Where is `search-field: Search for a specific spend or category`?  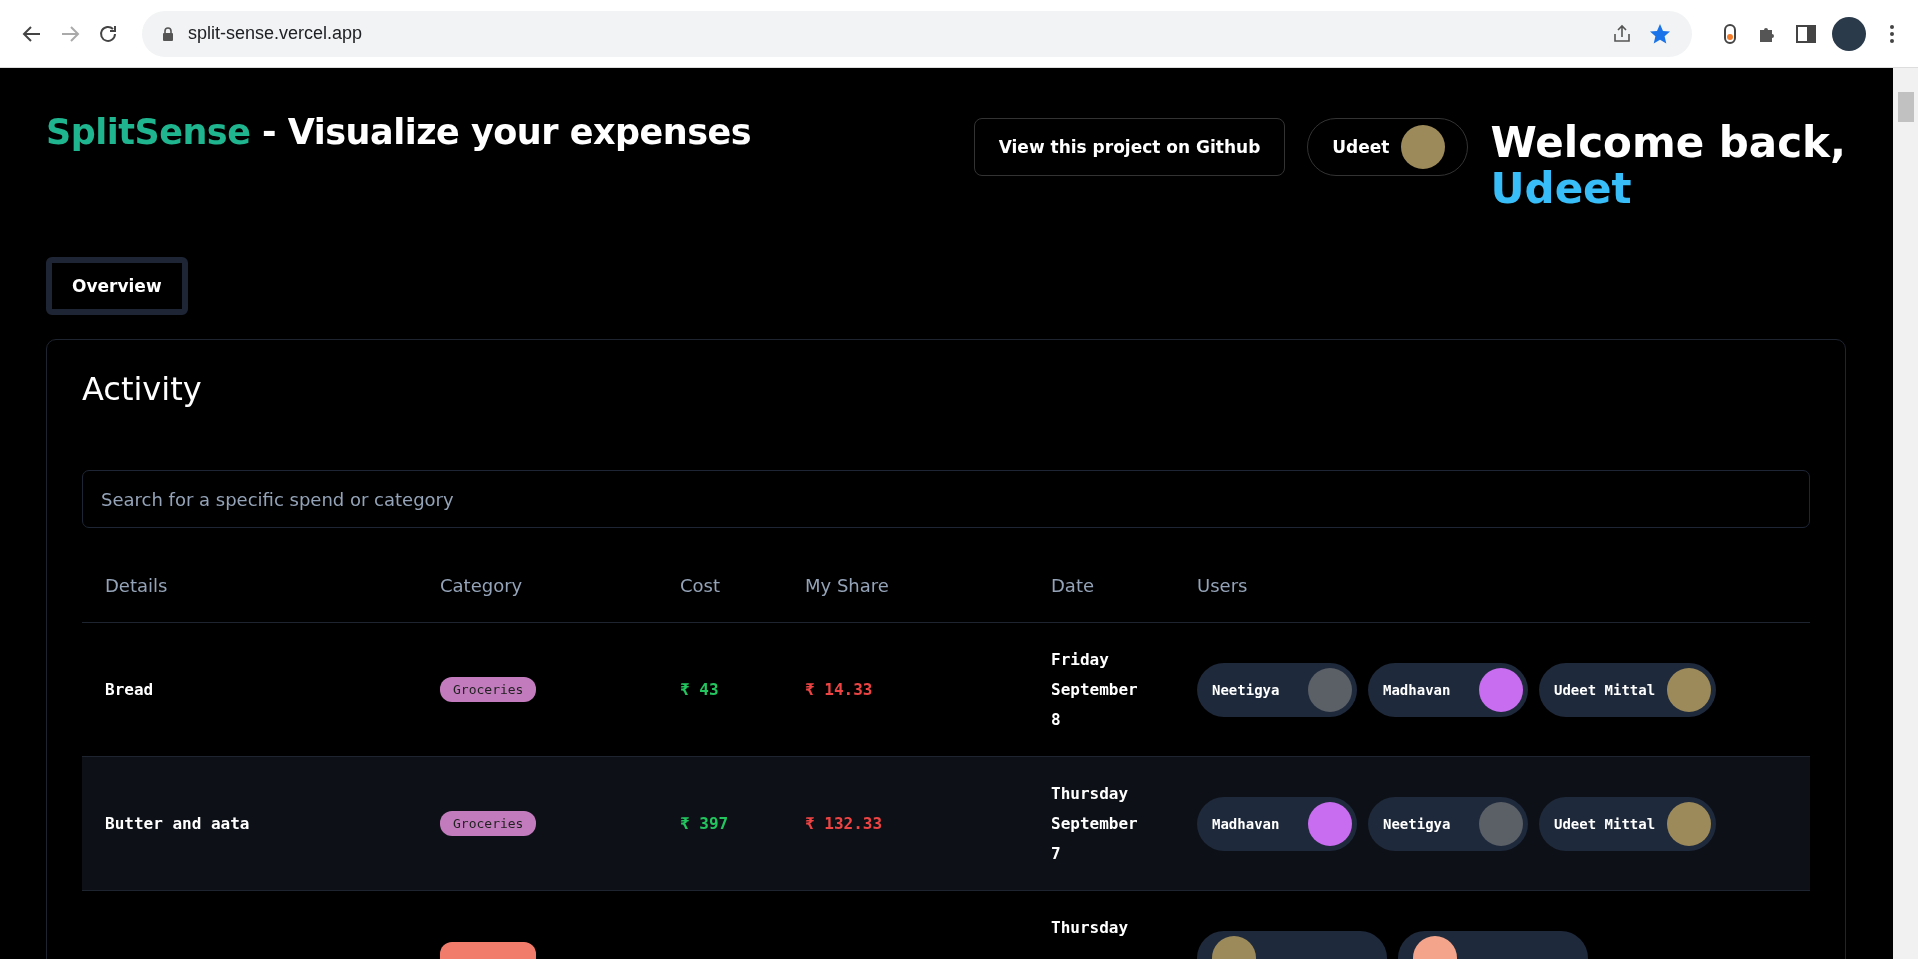 search-field: Search for a specific spend or category is located at coordinates (946, 499).